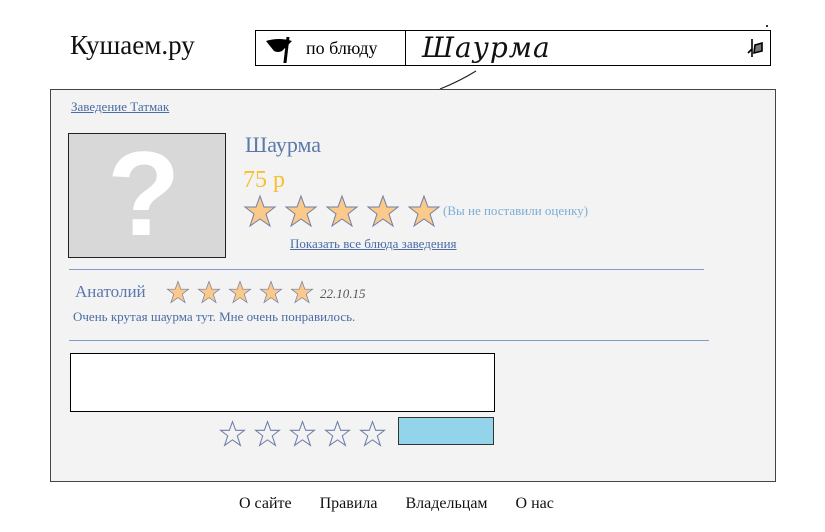 The image size is (825, 532). I want to click on site-logo: Кушаем.ру, so click(132, 45).